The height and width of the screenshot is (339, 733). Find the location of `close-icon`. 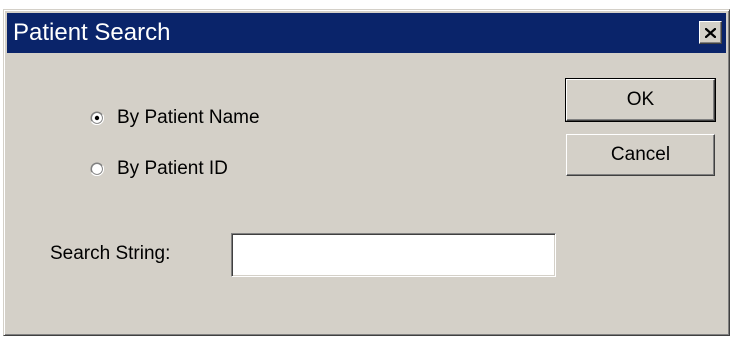

close-icon is located at coordinates (710, 32).